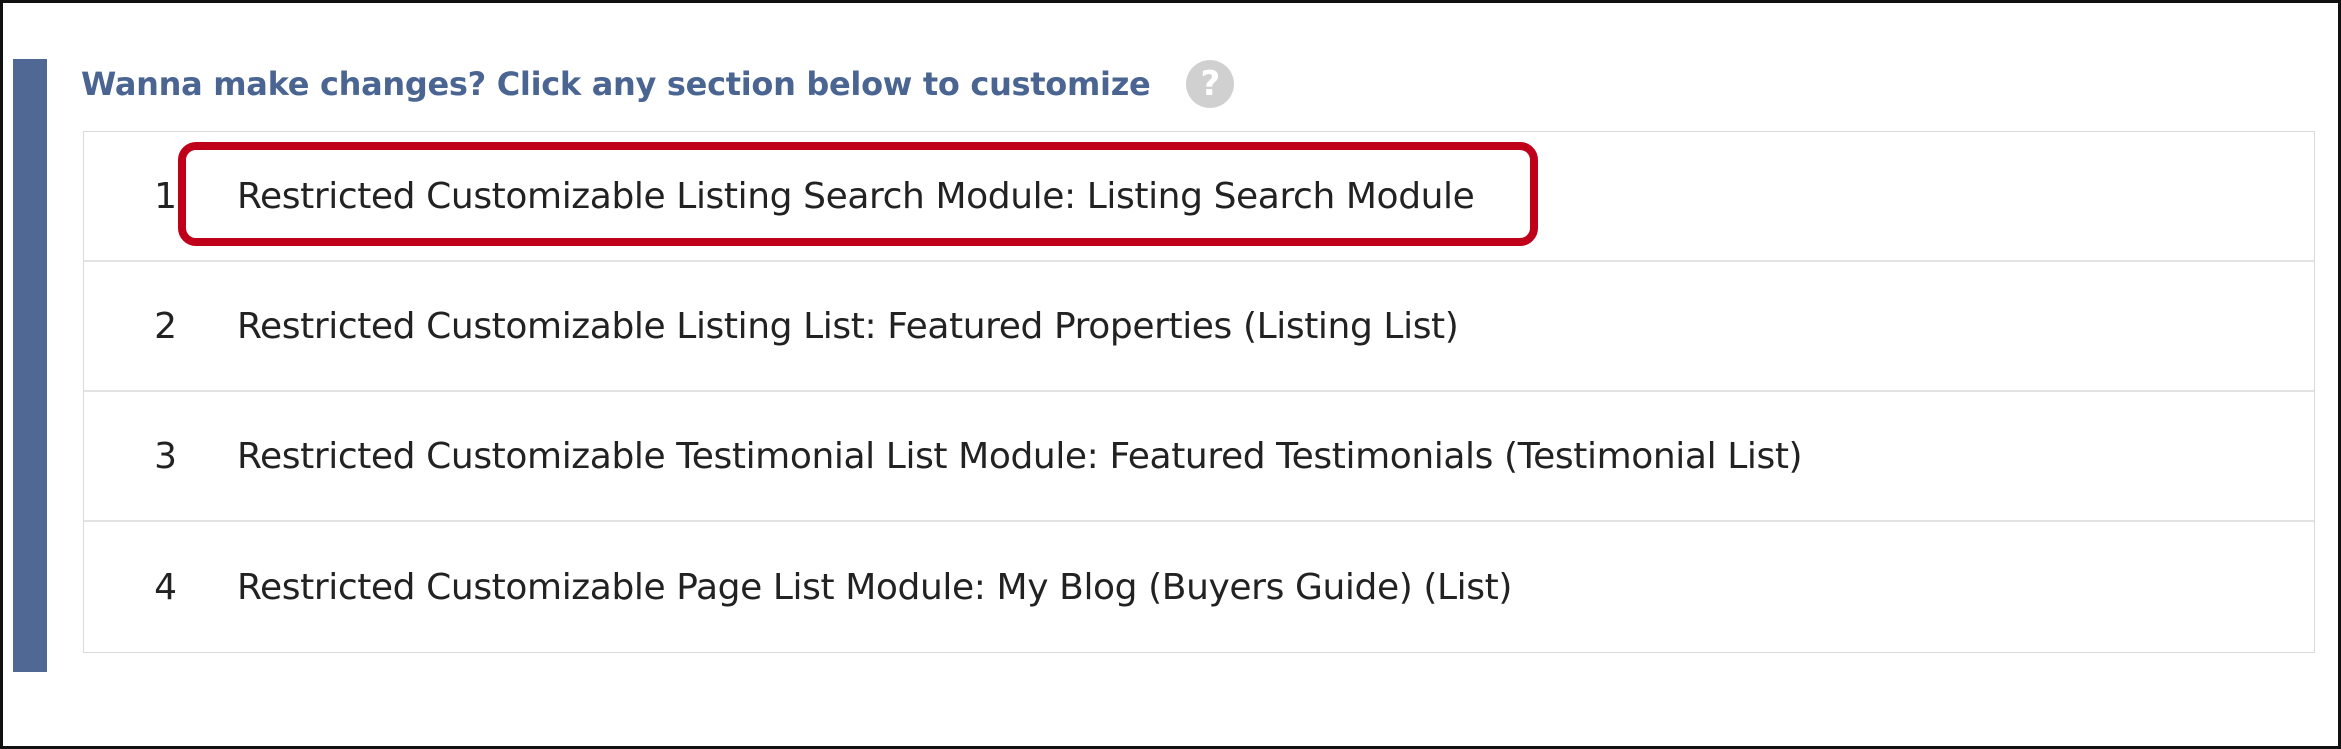 The image size is (2341, 749). Describe the element at coordinates (165, 456) in the screenshot. I see `module-index: 3` at that location.